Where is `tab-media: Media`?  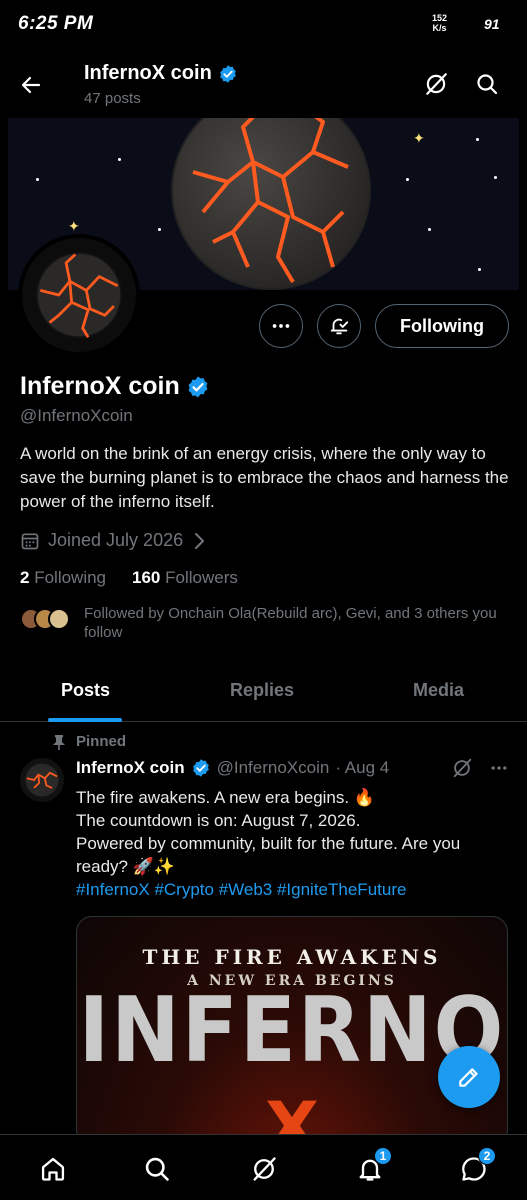 tab-media: Media is located at coordinates (438, 690).